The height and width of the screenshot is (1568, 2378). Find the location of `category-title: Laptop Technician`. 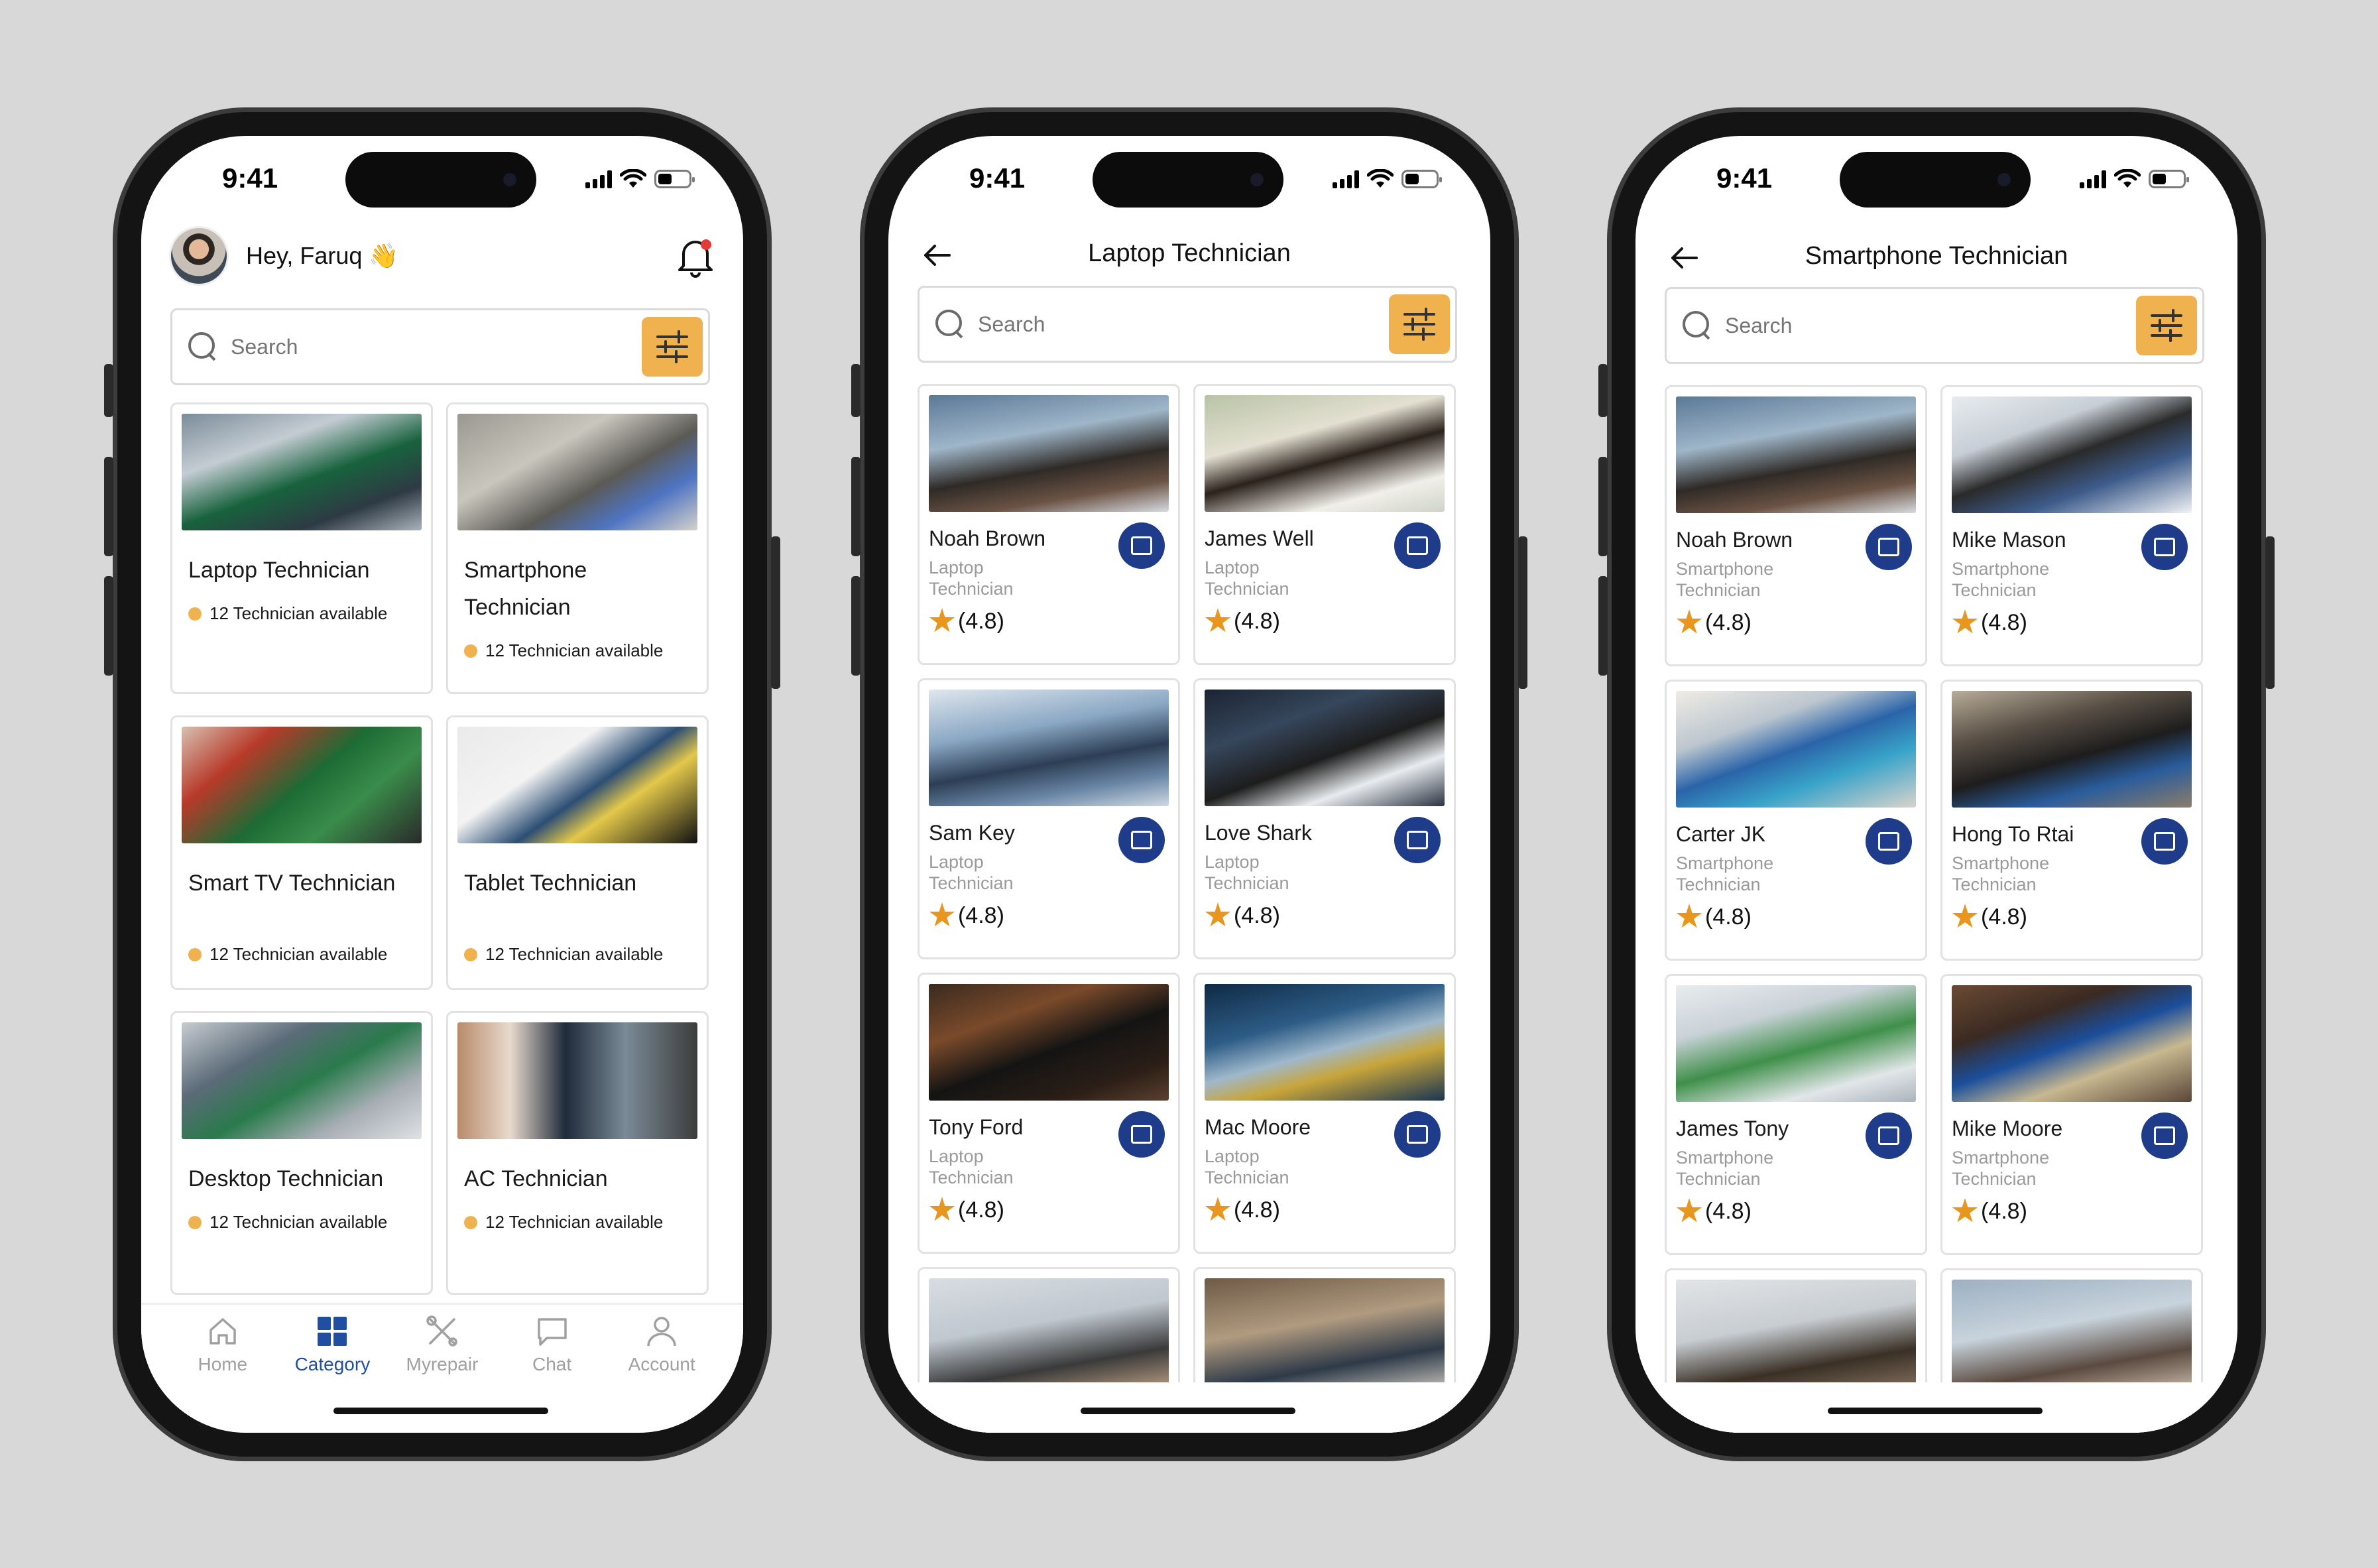

category-title: Laptop Technician is located at coordinates (279, 570).